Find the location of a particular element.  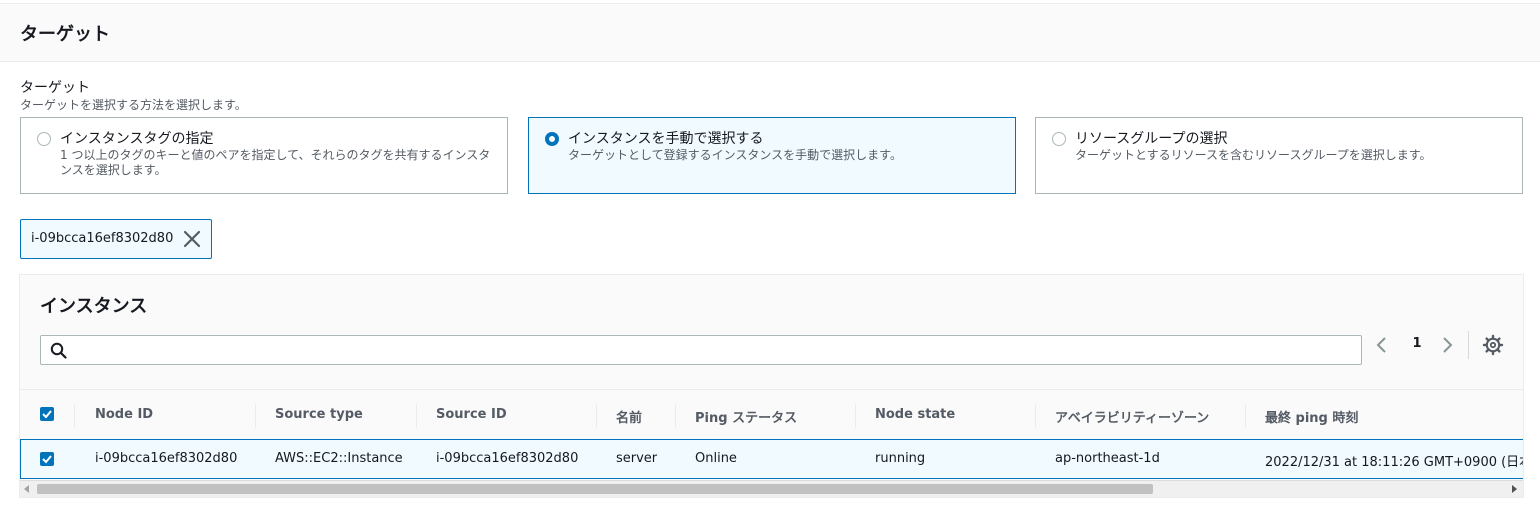

divider is located at coordinates (1468, 345).